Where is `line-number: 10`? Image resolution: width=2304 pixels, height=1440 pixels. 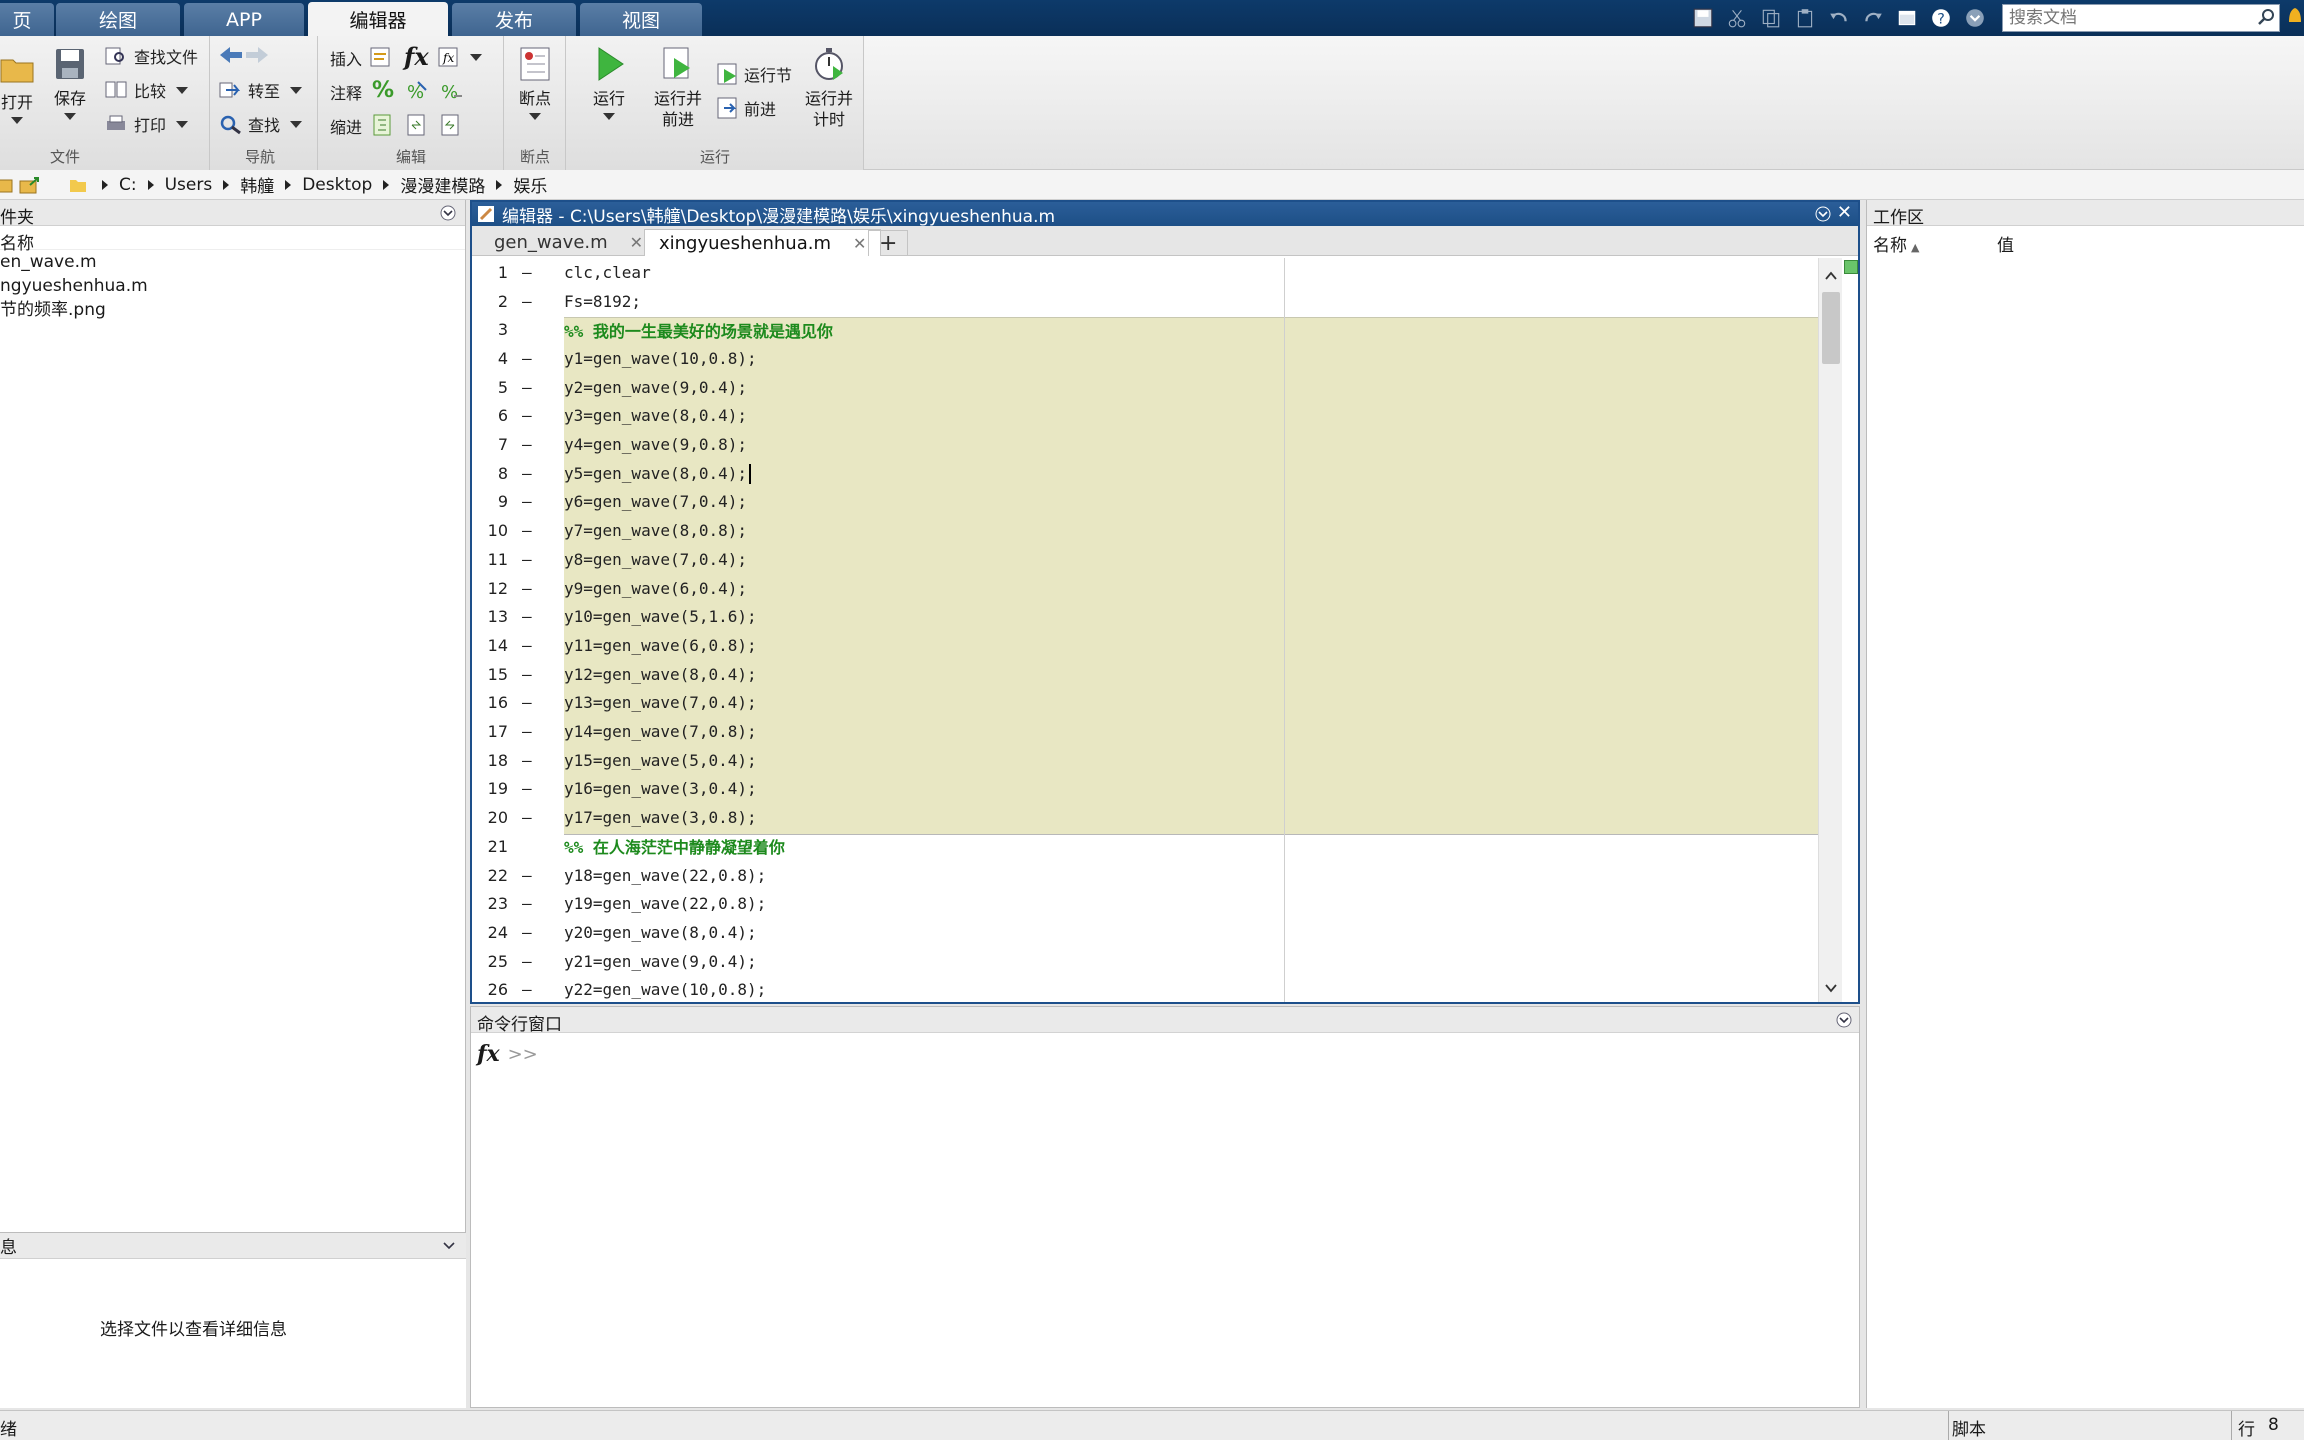 line-number: 10 is located at coordinates (490, 530).